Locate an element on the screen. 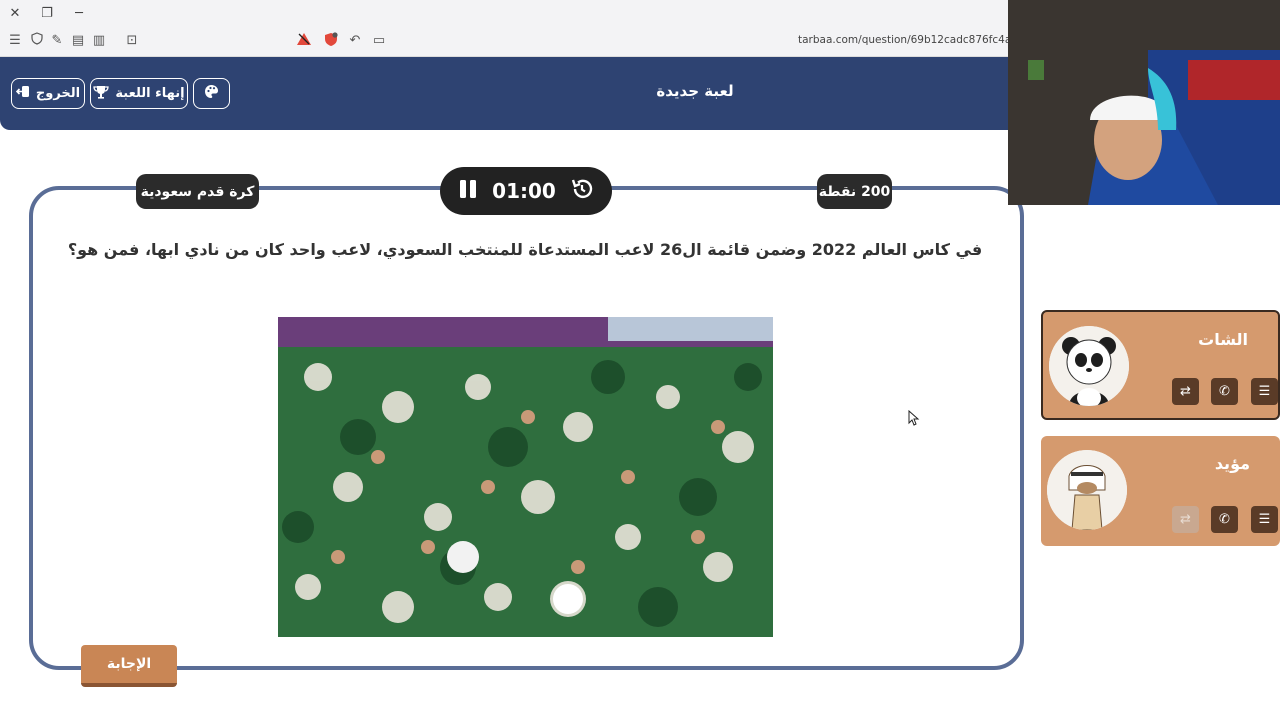 This screenshot has height=720, width=1280. palette-button is located at coordinates (211, 93).